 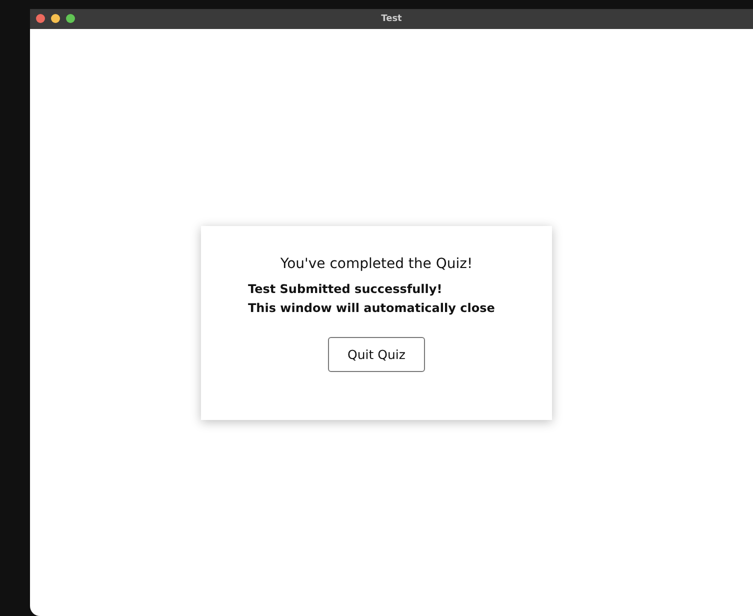 What do you see at coordinates (376, 354) in the screenshot?
I see `quit-button: Quit Quiz` at bounding box center [376, 354].